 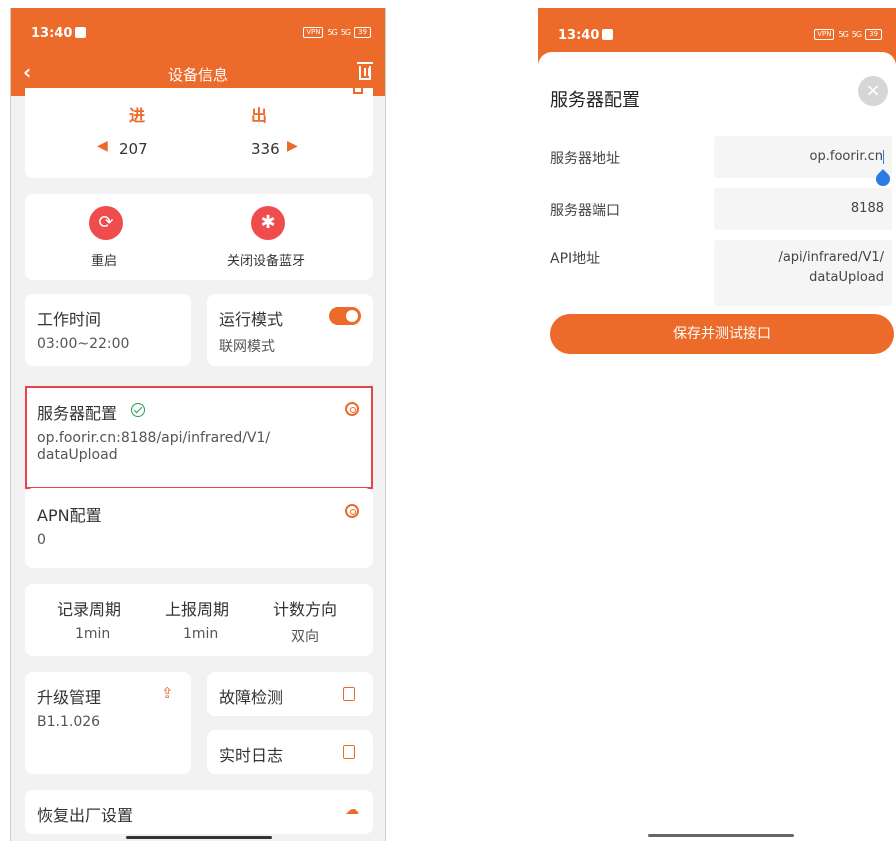 I want to click on count-direction-label: 计数方向, so click(x=305, y=609).